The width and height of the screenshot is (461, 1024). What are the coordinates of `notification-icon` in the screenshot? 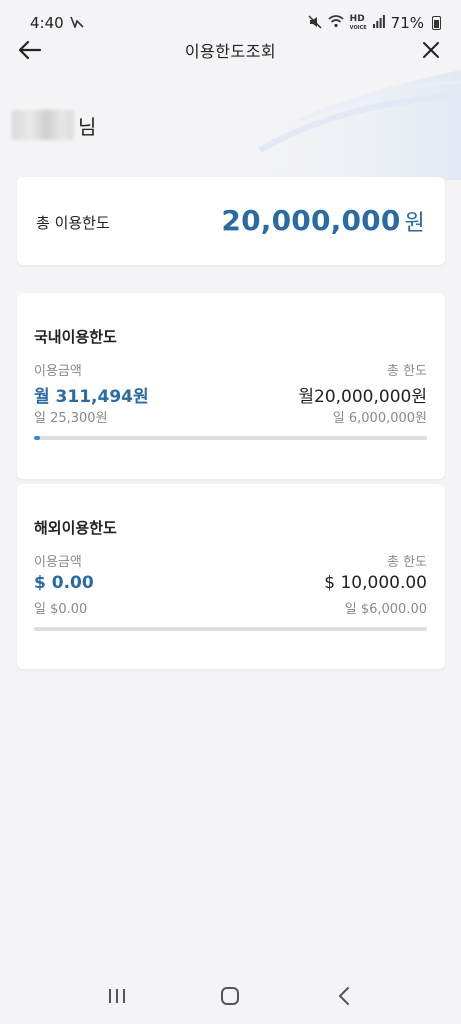 It's located at (76, 23).